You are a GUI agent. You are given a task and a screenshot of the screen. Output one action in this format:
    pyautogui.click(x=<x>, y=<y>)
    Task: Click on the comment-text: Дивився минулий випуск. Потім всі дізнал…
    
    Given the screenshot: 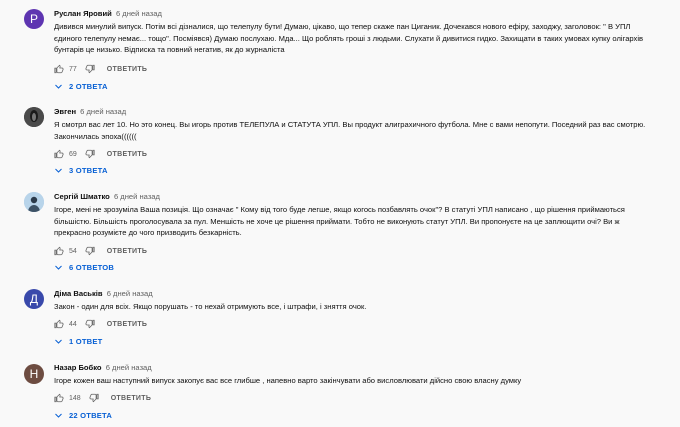 What is the action you would take?
    pyautogui.click(x=349, y=38)
    